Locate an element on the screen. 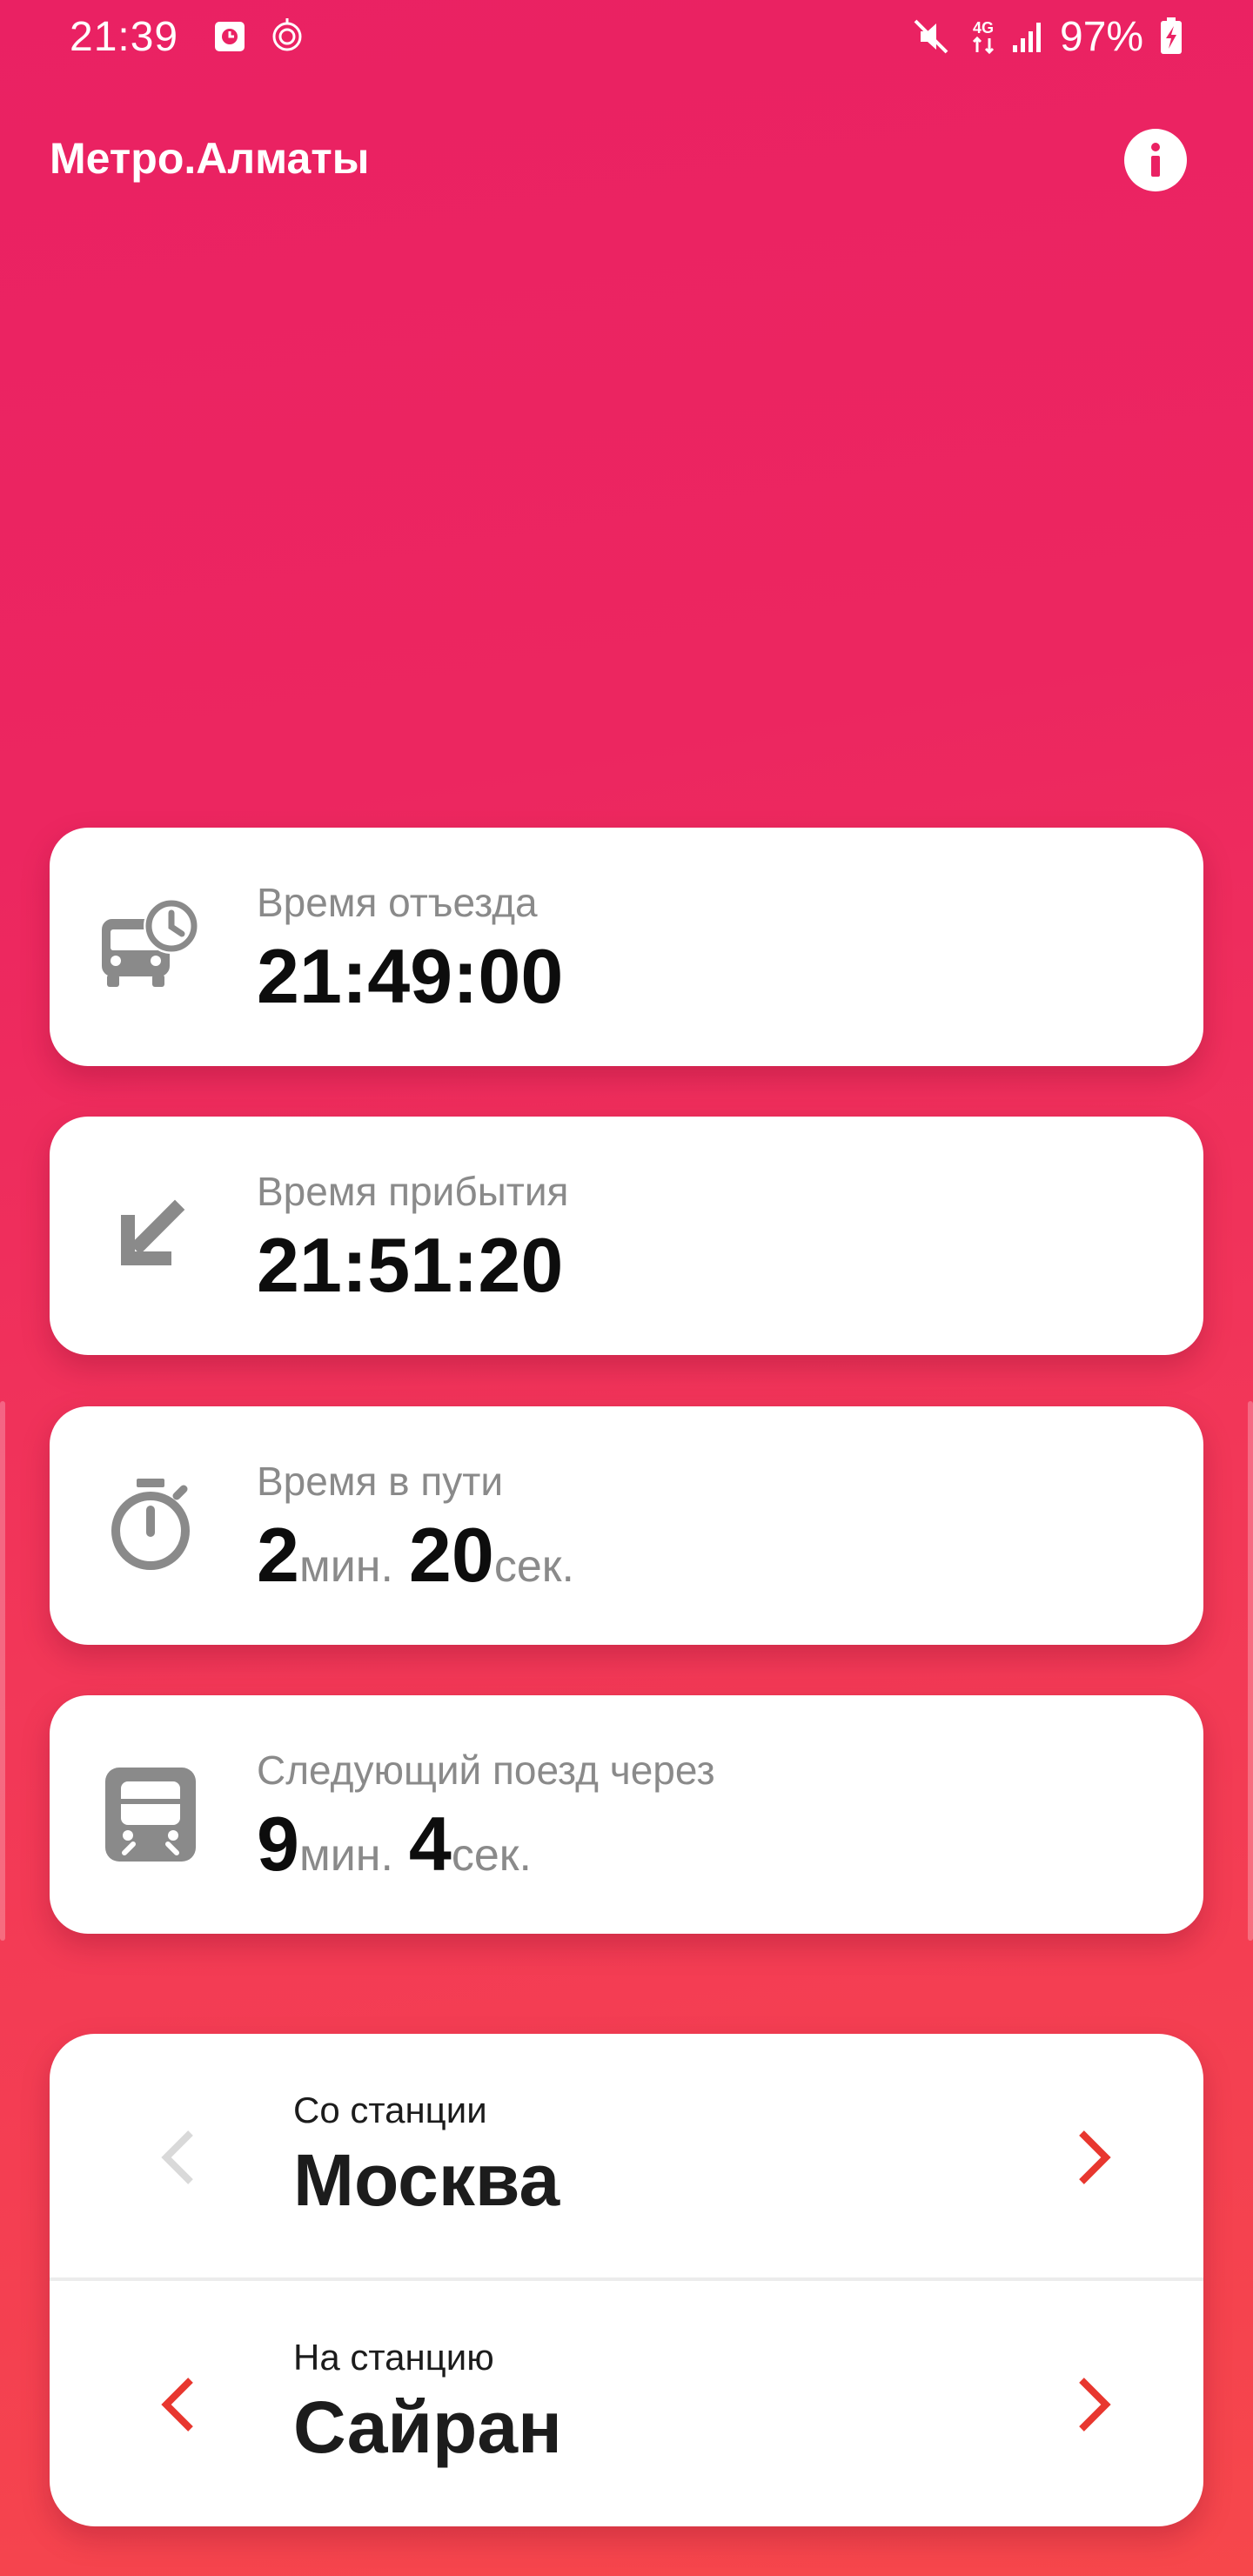 Image resolution: width=1253 pixels, height=2576 pixels. info-icon is located at coordinates (1155, 160).